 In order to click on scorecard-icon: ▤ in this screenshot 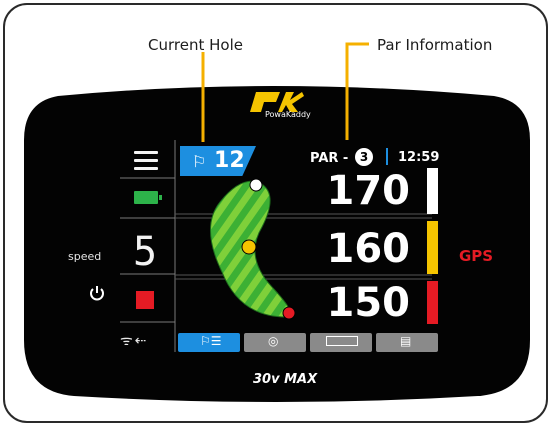, I will do `click(406, 341)`.